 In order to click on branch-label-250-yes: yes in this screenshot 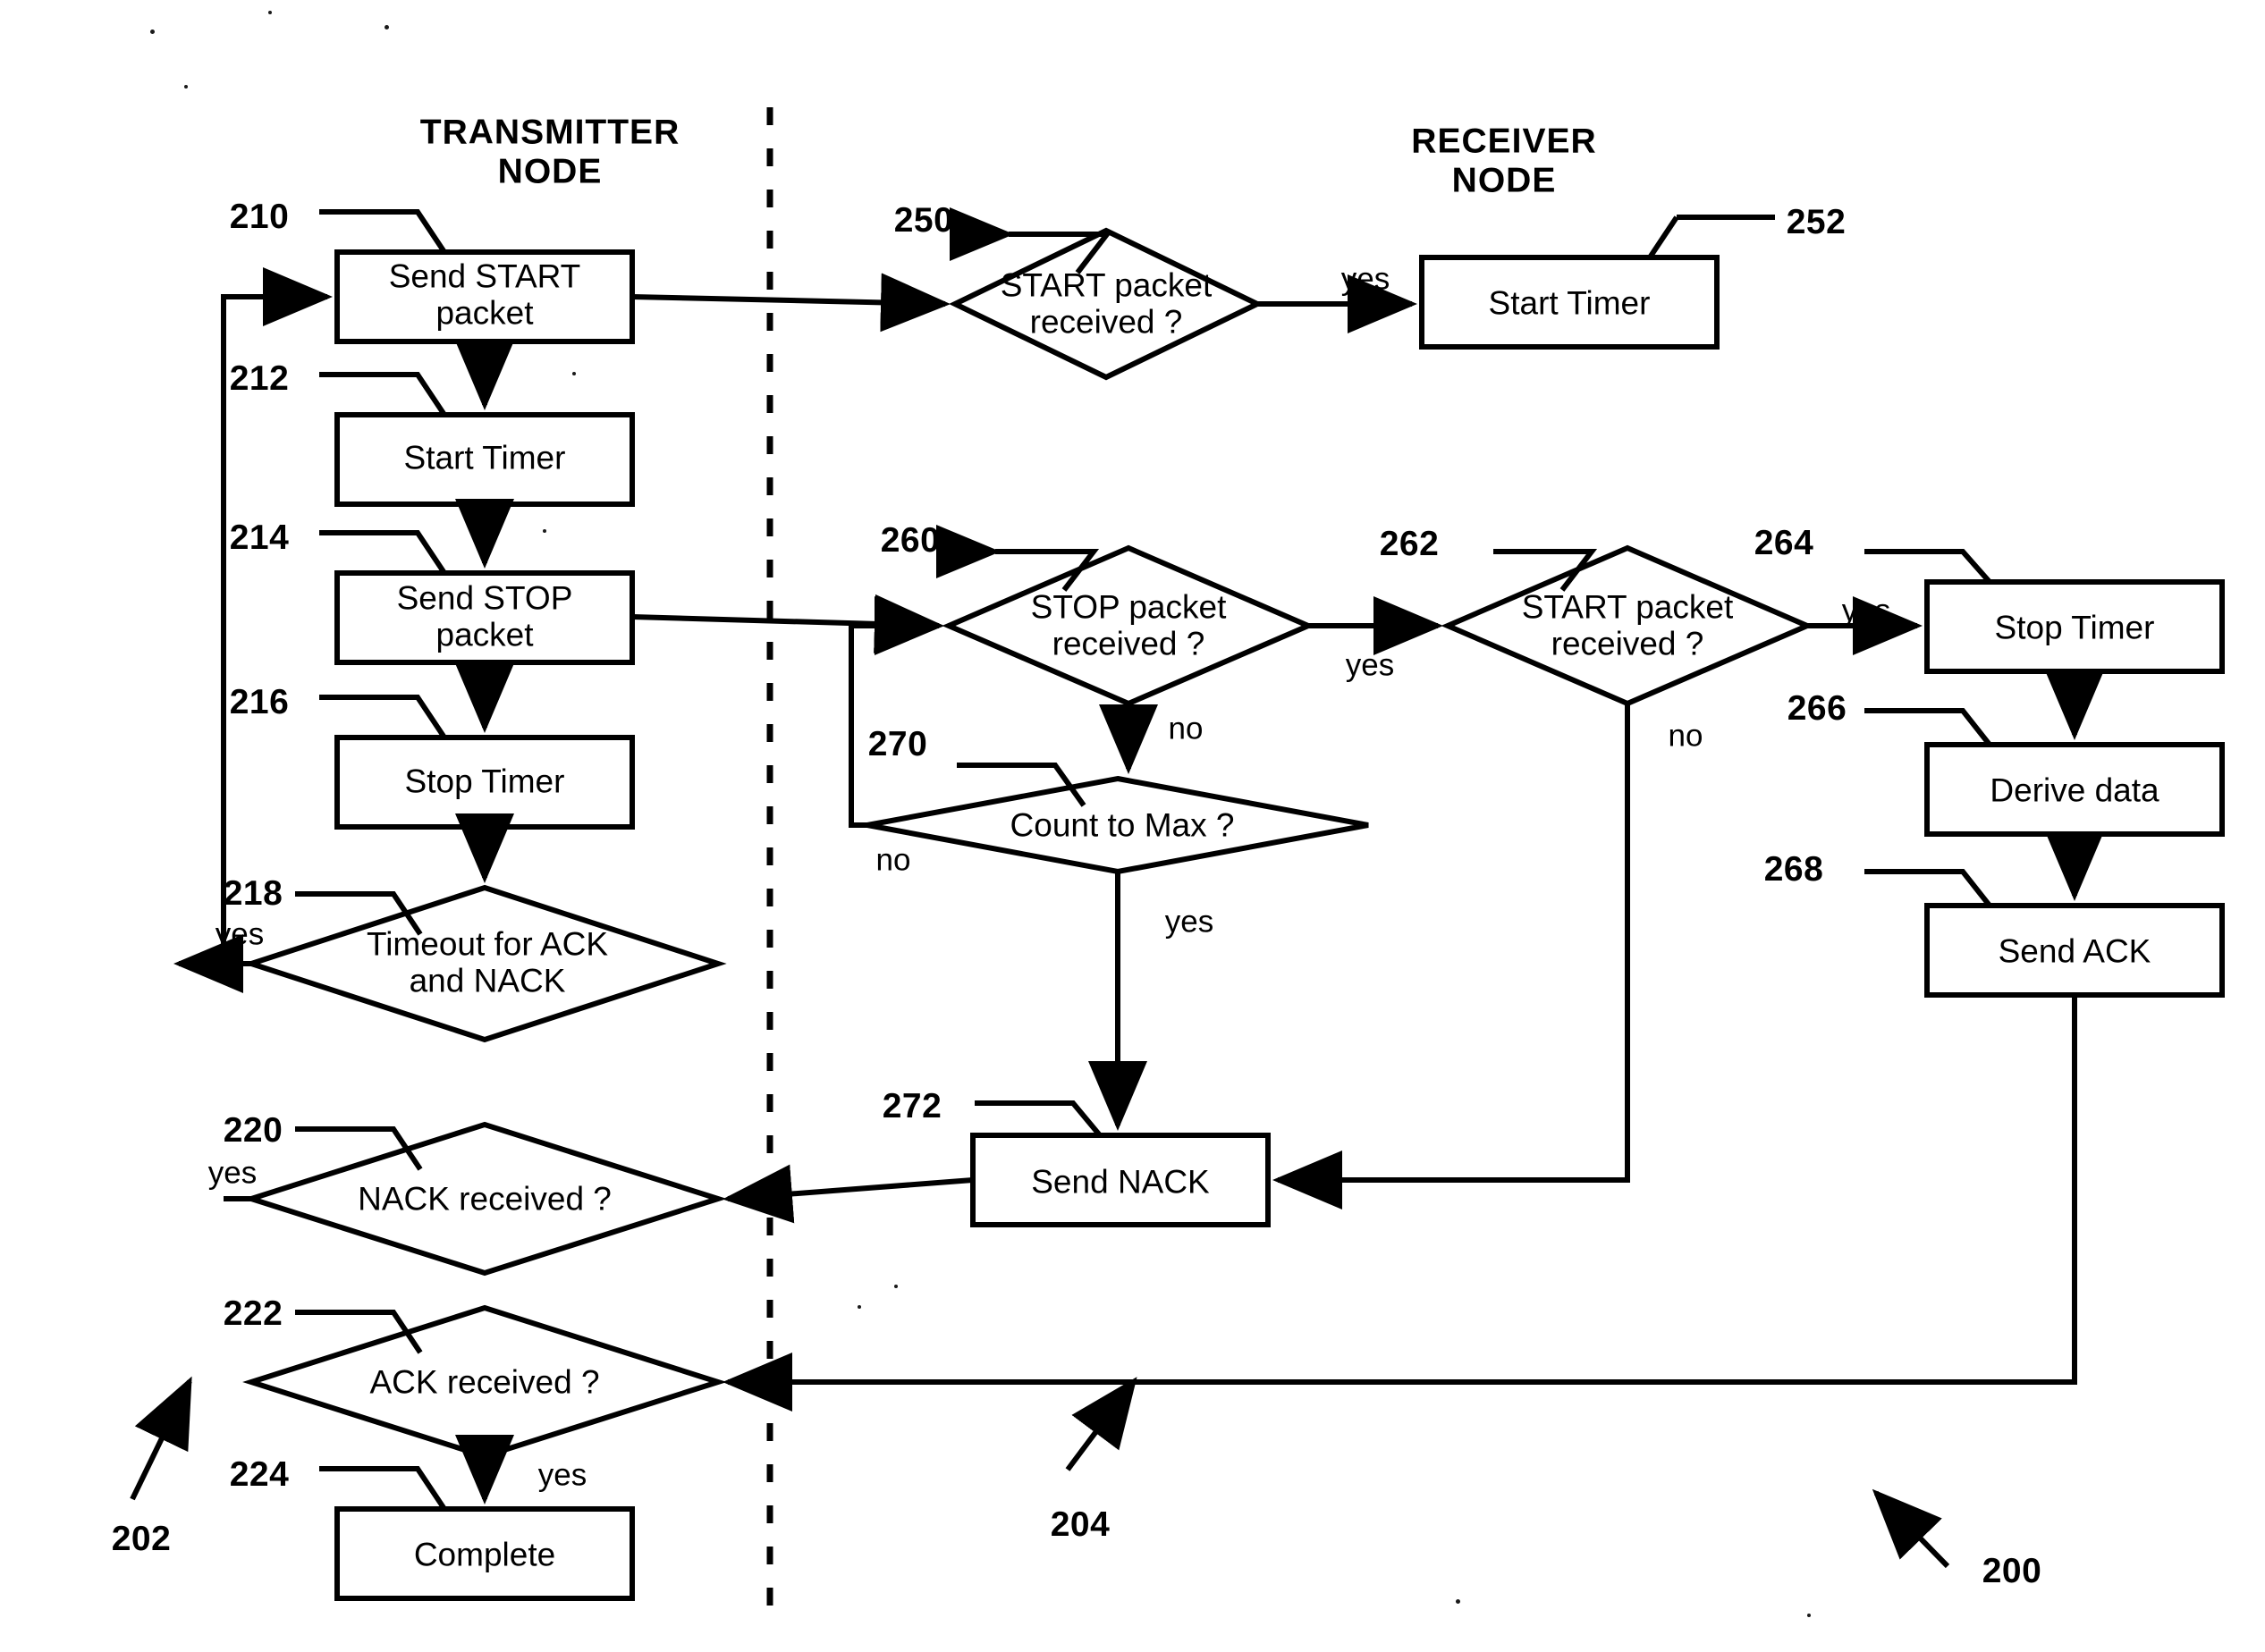, I will do `click(1365, 279)`.